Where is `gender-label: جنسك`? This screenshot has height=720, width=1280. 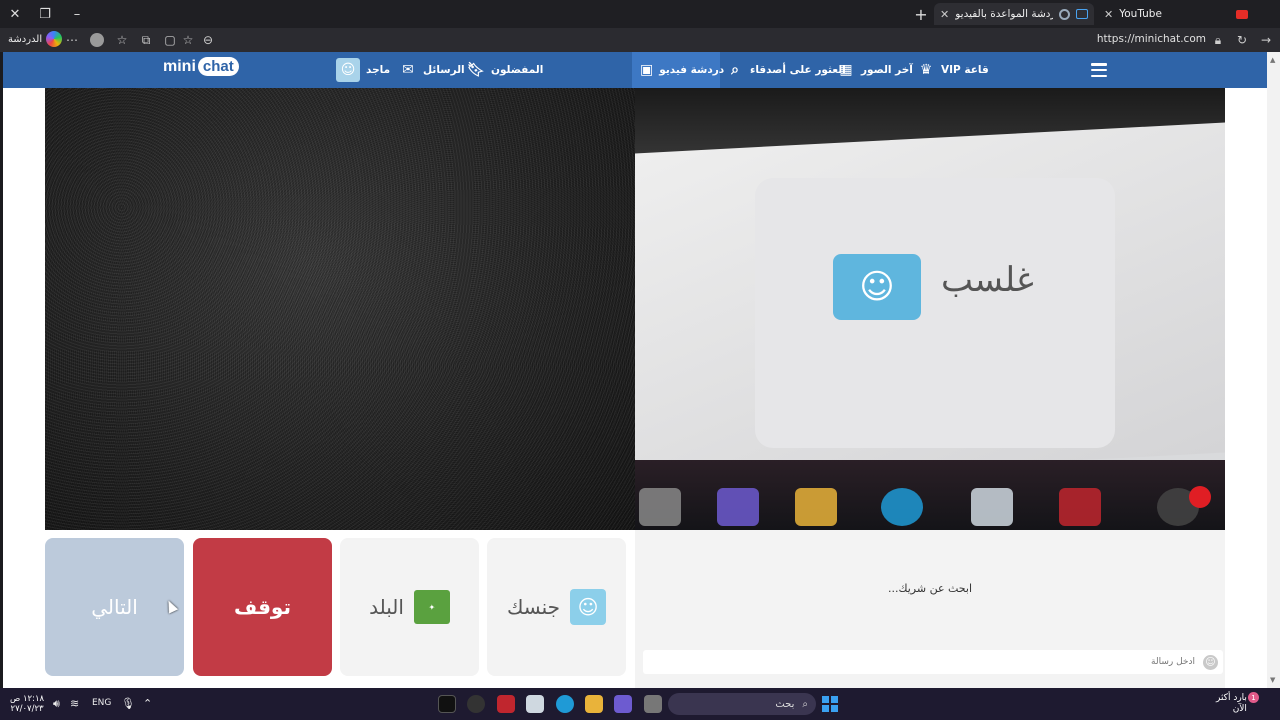
gender-label: جنسك is located at coordinates (533, 607).